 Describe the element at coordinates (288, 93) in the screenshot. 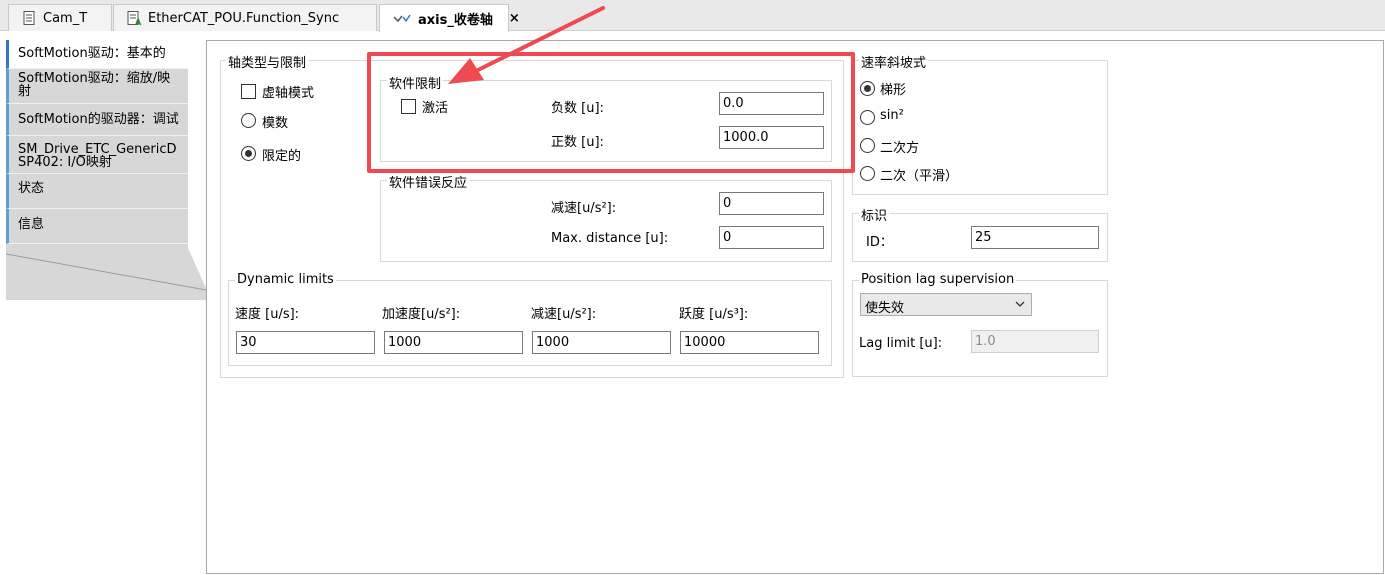

I see `virtual-axis-label: 虚轴模式` at that location.